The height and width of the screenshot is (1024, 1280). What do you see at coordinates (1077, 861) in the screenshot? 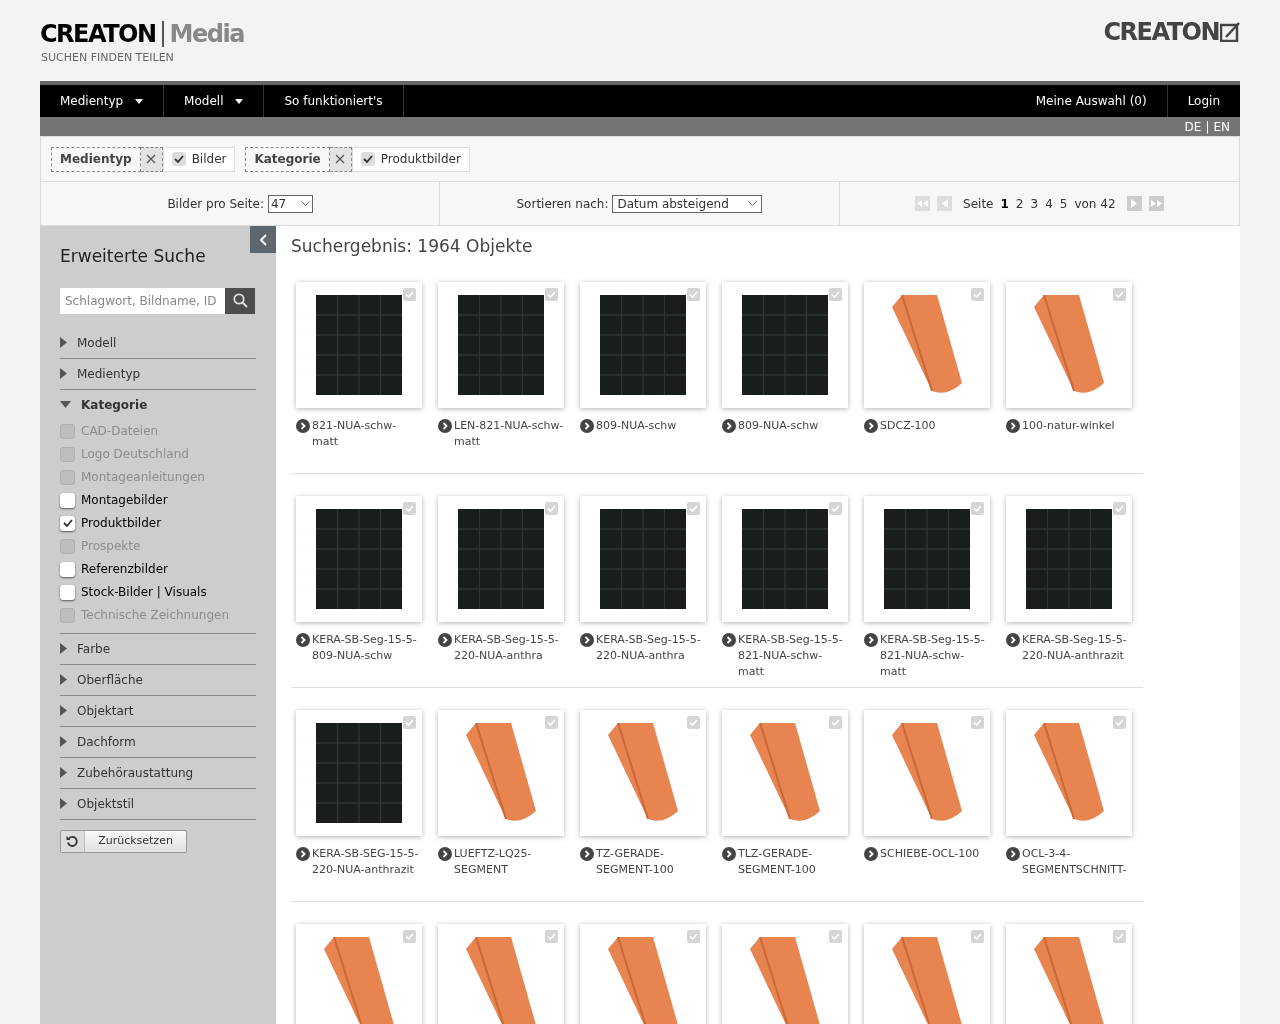
I see `image-name-link: OCL-3-4-SEGMENTSCHNITT-` at bounding box center [1077, 861].